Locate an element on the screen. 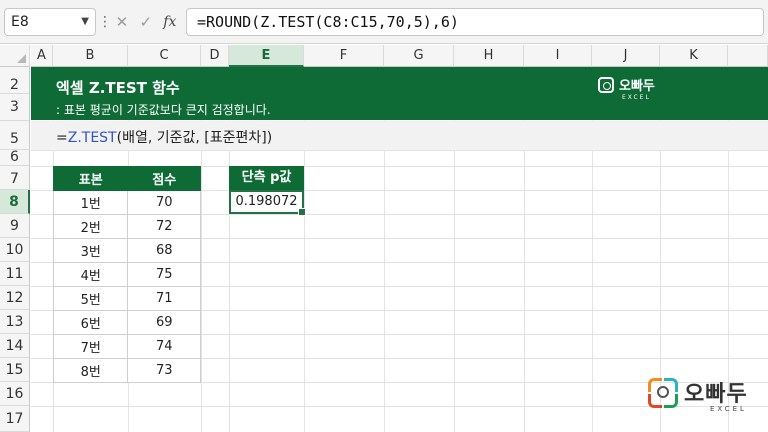 The width and height of the screenshot is (768, 432). enter-icon: ✓ is located at coordinates (145, 22).